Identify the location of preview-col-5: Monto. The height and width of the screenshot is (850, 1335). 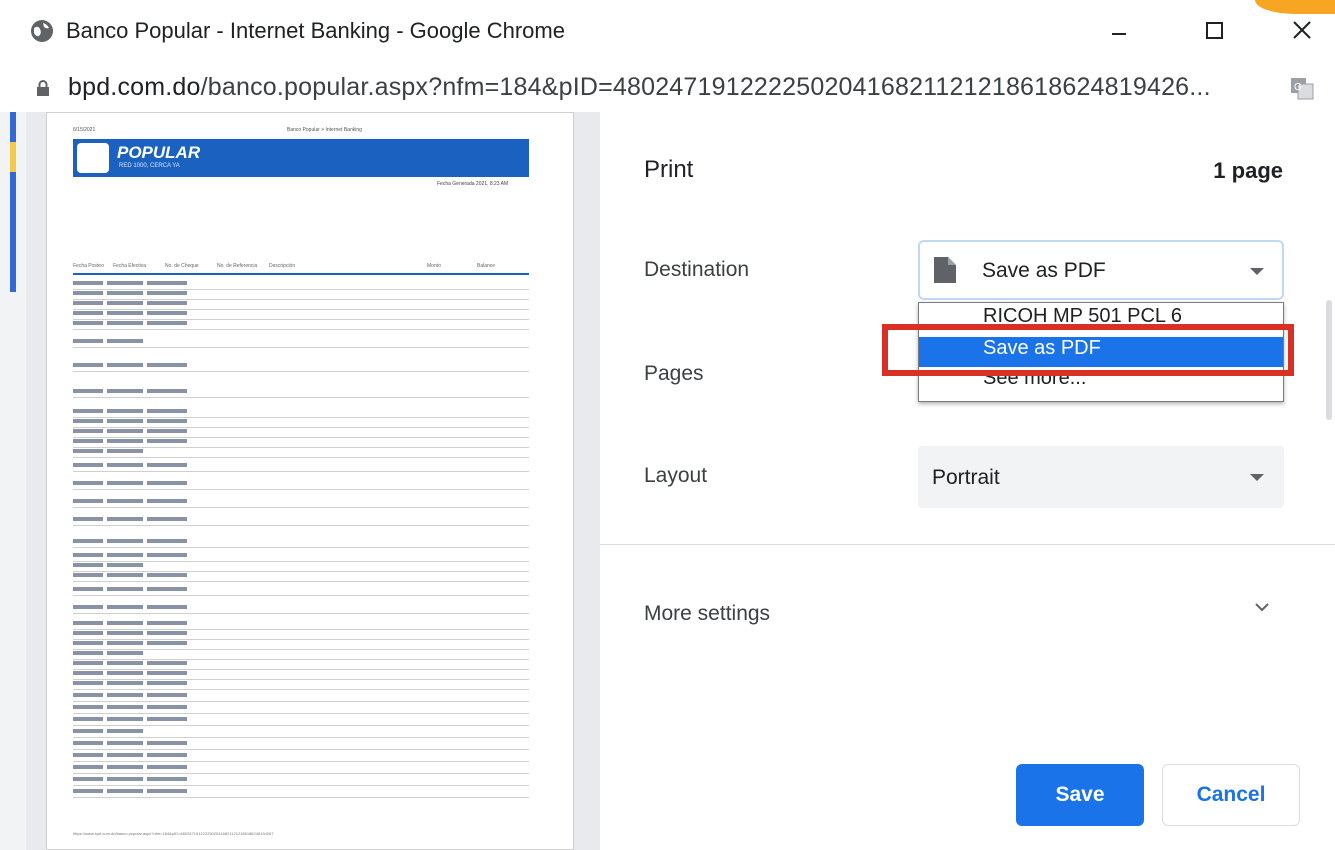
(434, 266).